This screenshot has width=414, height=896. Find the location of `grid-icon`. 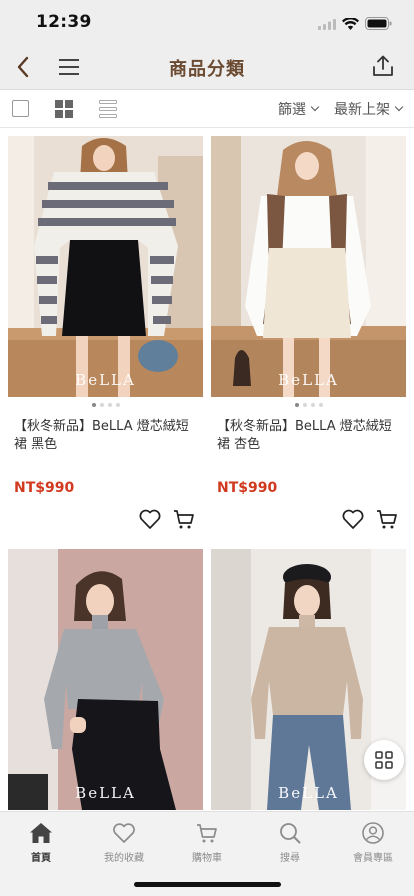

grid-icon is located at coordinates (384, 760).